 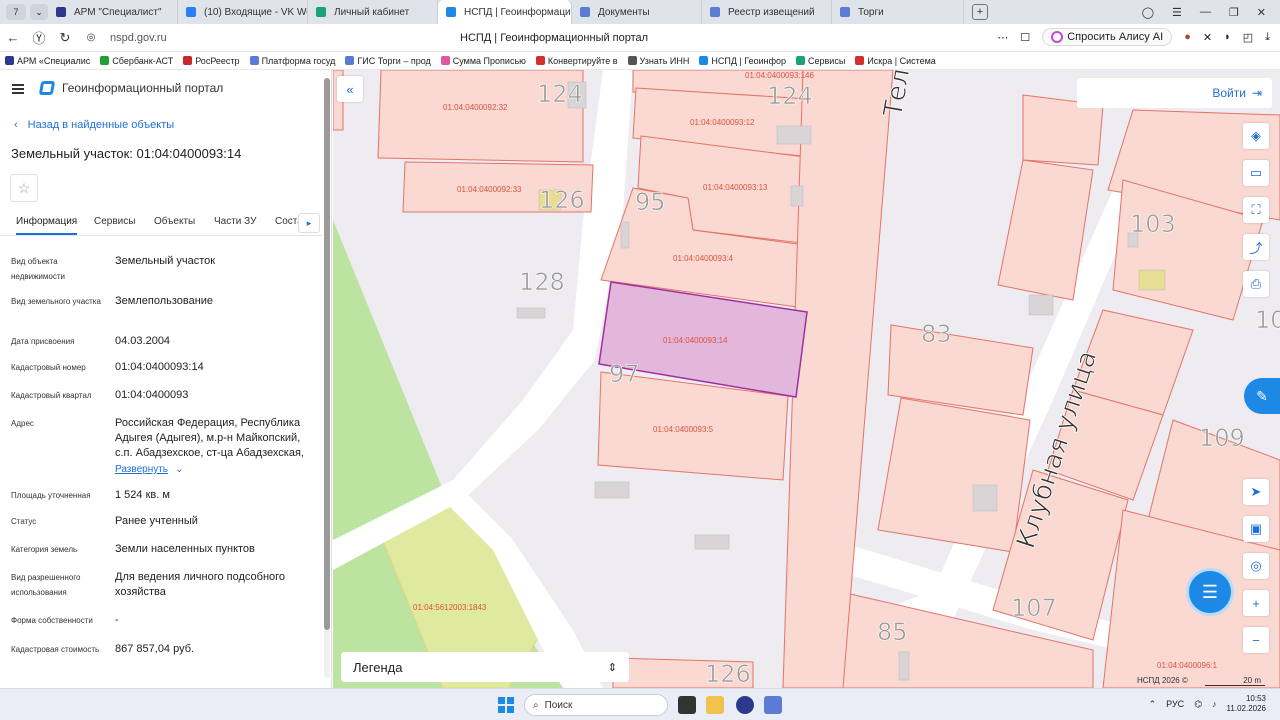 What do you see at coordinates (39, 12) in the screenshot?
I see `tabs-dropdown-icon: ⌄` at bounding box center [39, 12].